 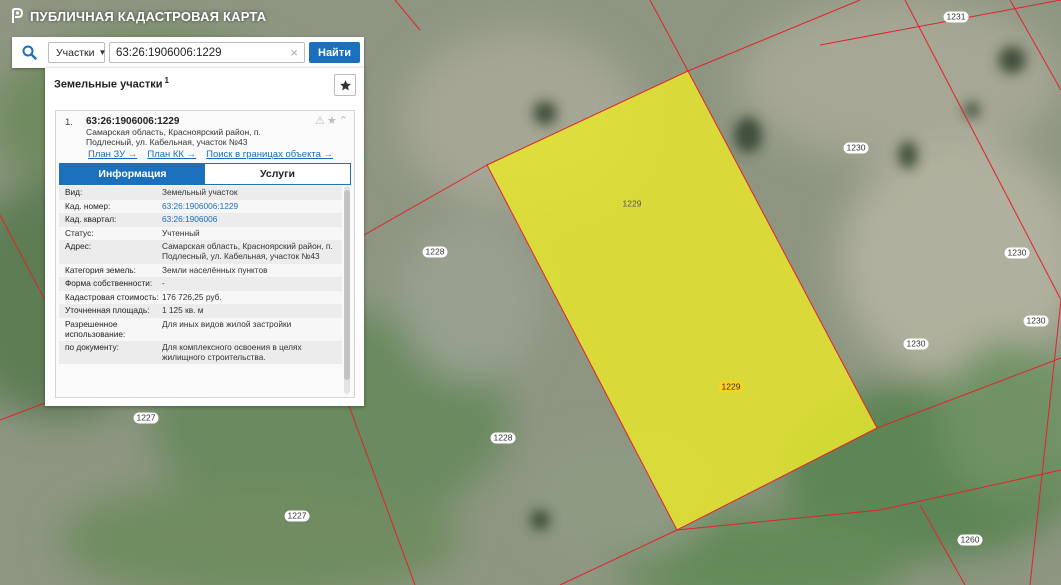 I want to click on table-scrollbar, so click(x=347, y=290).